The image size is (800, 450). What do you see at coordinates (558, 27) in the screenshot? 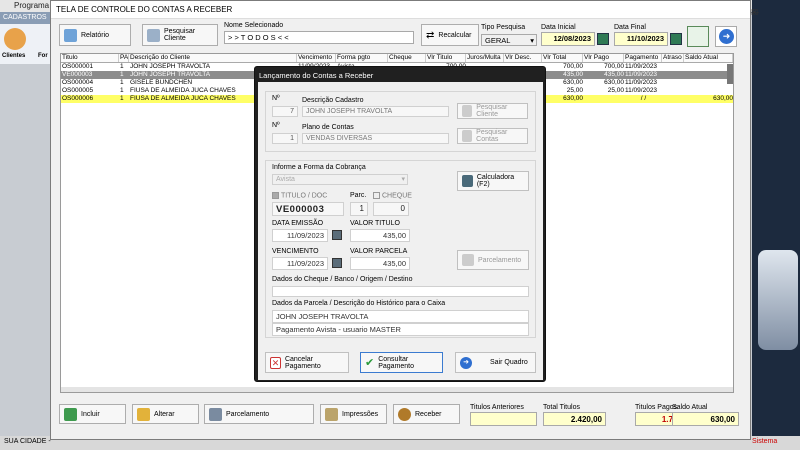
I see `data-inicial-label: Data Inicial` at bounding box center [558, 27].